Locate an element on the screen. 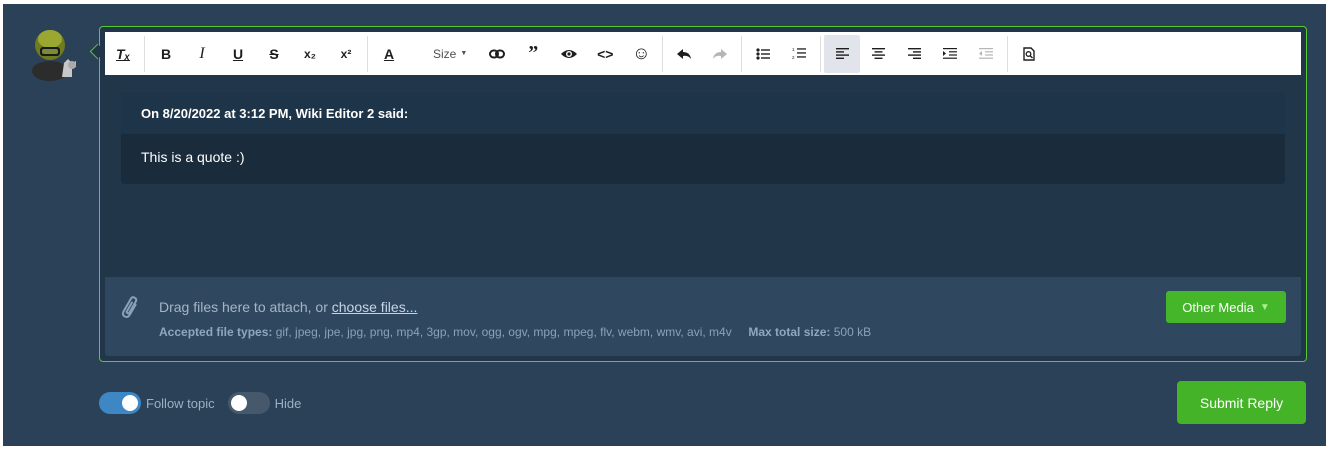 This screenshot has height=450, width=1330. align-left-icon is located at coordinates (842, 53).